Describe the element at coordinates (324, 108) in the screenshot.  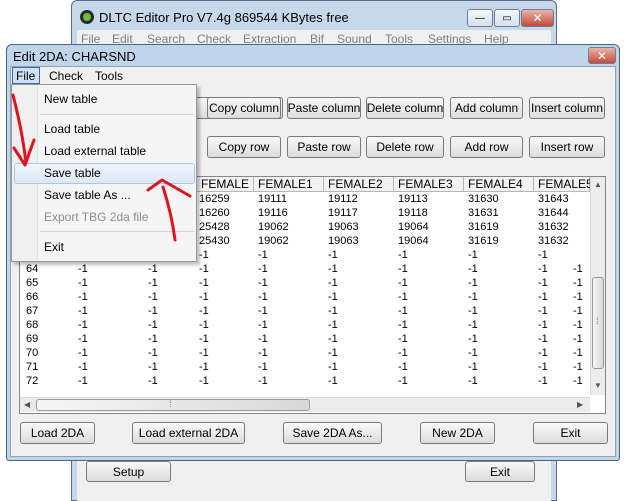
I see `paste-column-button: Paste column` at that location.